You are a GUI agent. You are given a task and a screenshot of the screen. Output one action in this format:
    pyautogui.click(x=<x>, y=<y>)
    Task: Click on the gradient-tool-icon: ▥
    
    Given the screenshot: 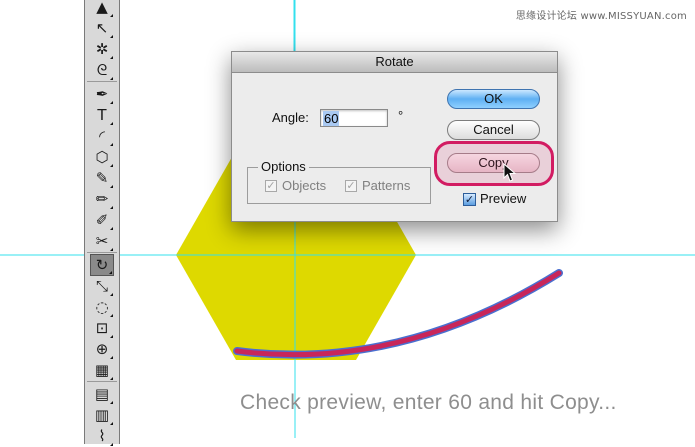 What is the action you would take?
    pyautogui.click(x=102, y=415)
    